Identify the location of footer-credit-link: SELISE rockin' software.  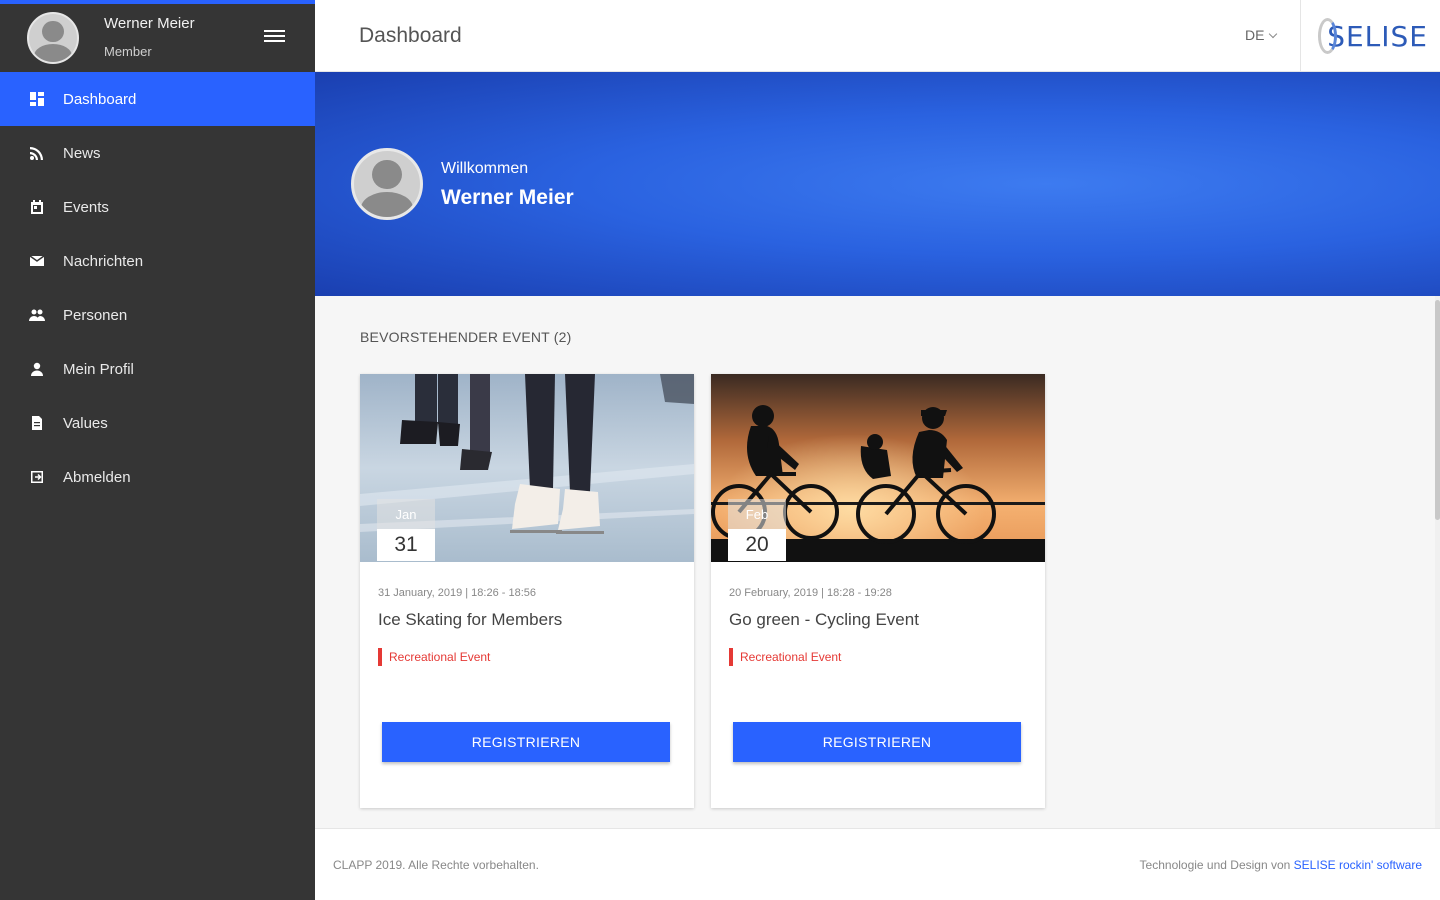
(1358, 865).